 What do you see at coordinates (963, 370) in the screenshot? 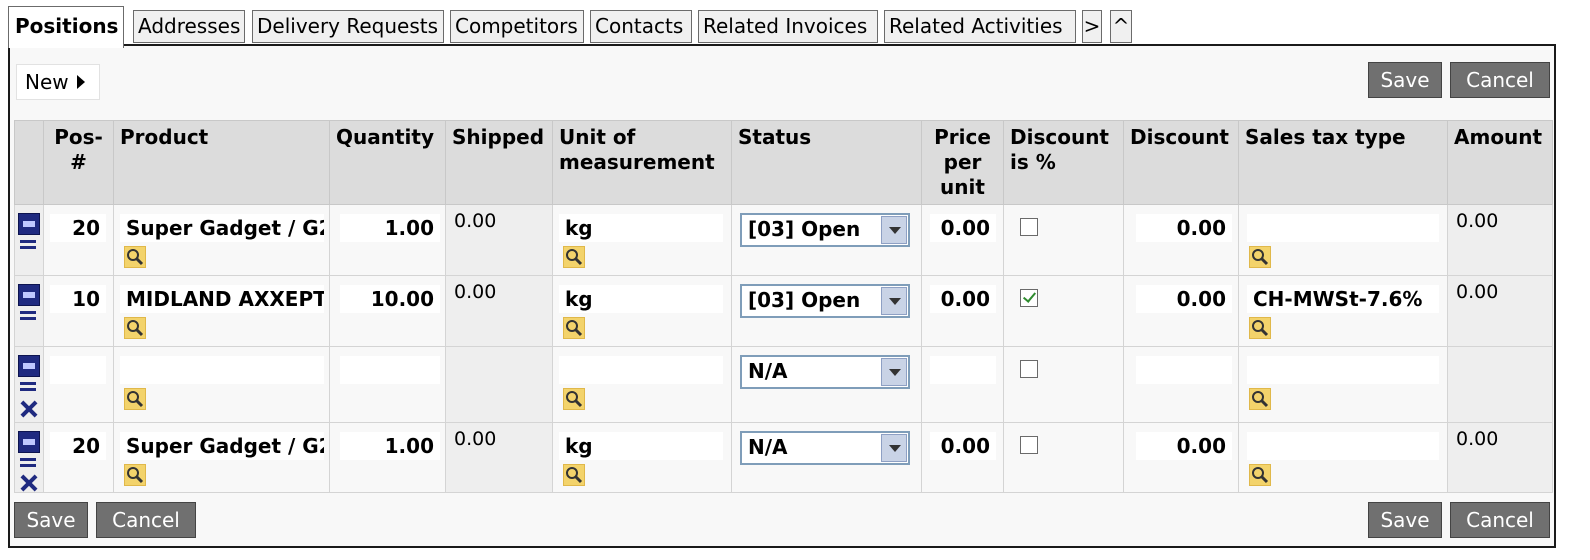
I see `price-field` at bounding box center [963, 370].